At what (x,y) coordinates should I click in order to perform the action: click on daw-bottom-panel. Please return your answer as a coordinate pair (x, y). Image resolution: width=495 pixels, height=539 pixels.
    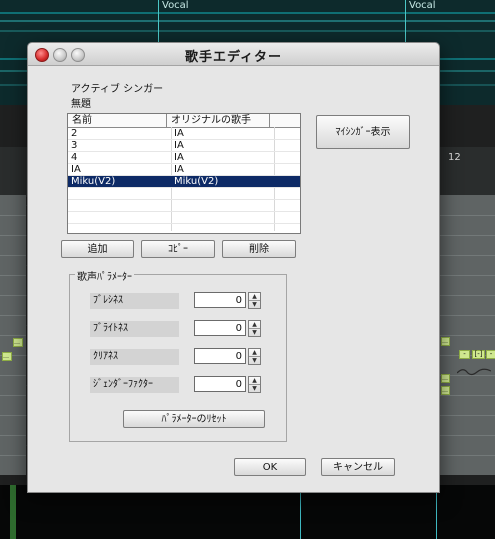
    Looking at the image, I should click on (247, 512).